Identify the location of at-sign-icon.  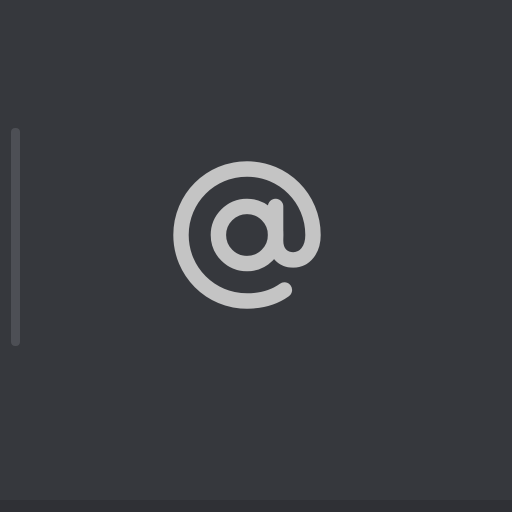
(247, 235).